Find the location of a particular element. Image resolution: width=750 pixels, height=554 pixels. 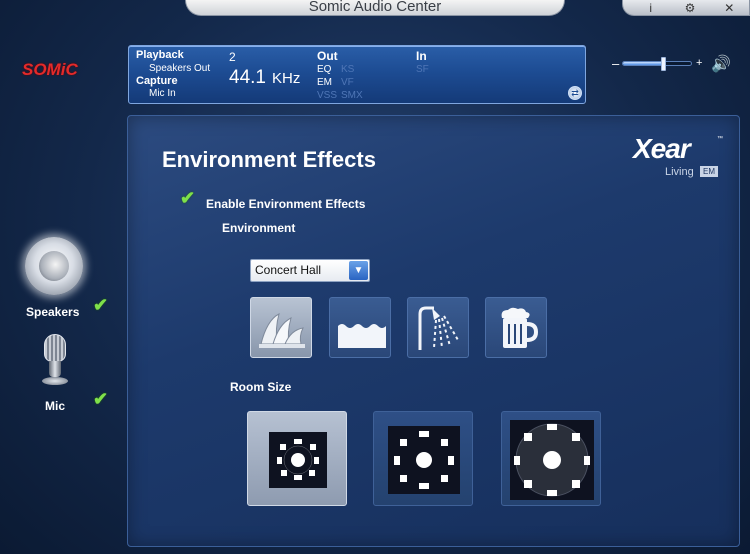

shower-icon is located at coordinates (438, 328).